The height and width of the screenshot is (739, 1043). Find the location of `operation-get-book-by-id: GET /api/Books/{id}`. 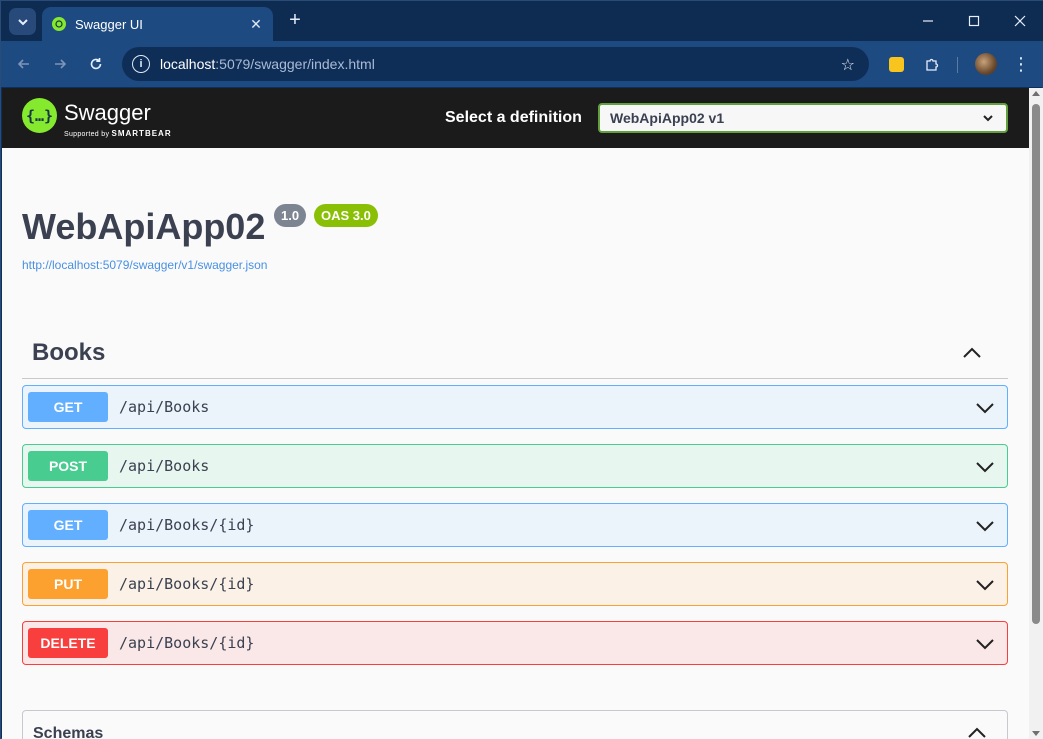

operation-get-book-by-id: GET /api/Books/{id} is located at coordinates (515, 525).